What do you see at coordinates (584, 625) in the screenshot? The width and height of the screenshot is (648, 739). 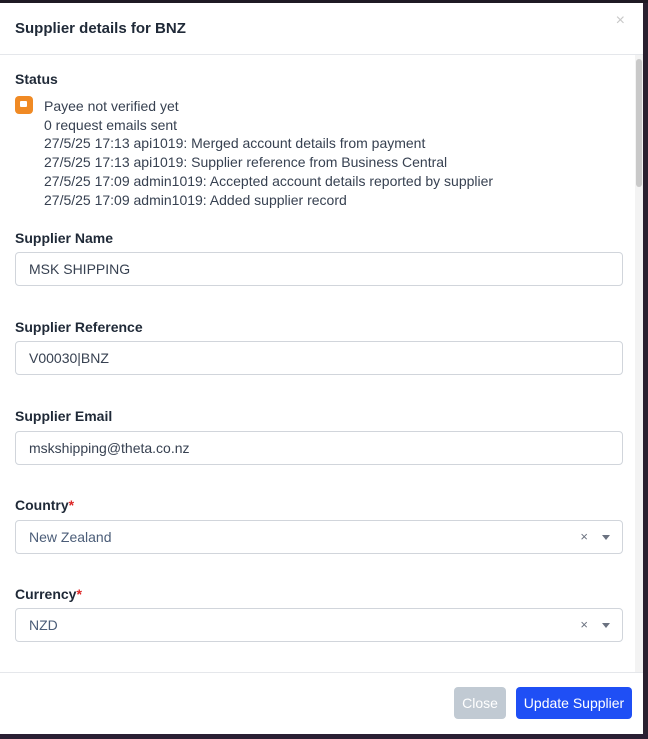 I see `currency-clear-icon: ×` at bounding box center [584, 625].